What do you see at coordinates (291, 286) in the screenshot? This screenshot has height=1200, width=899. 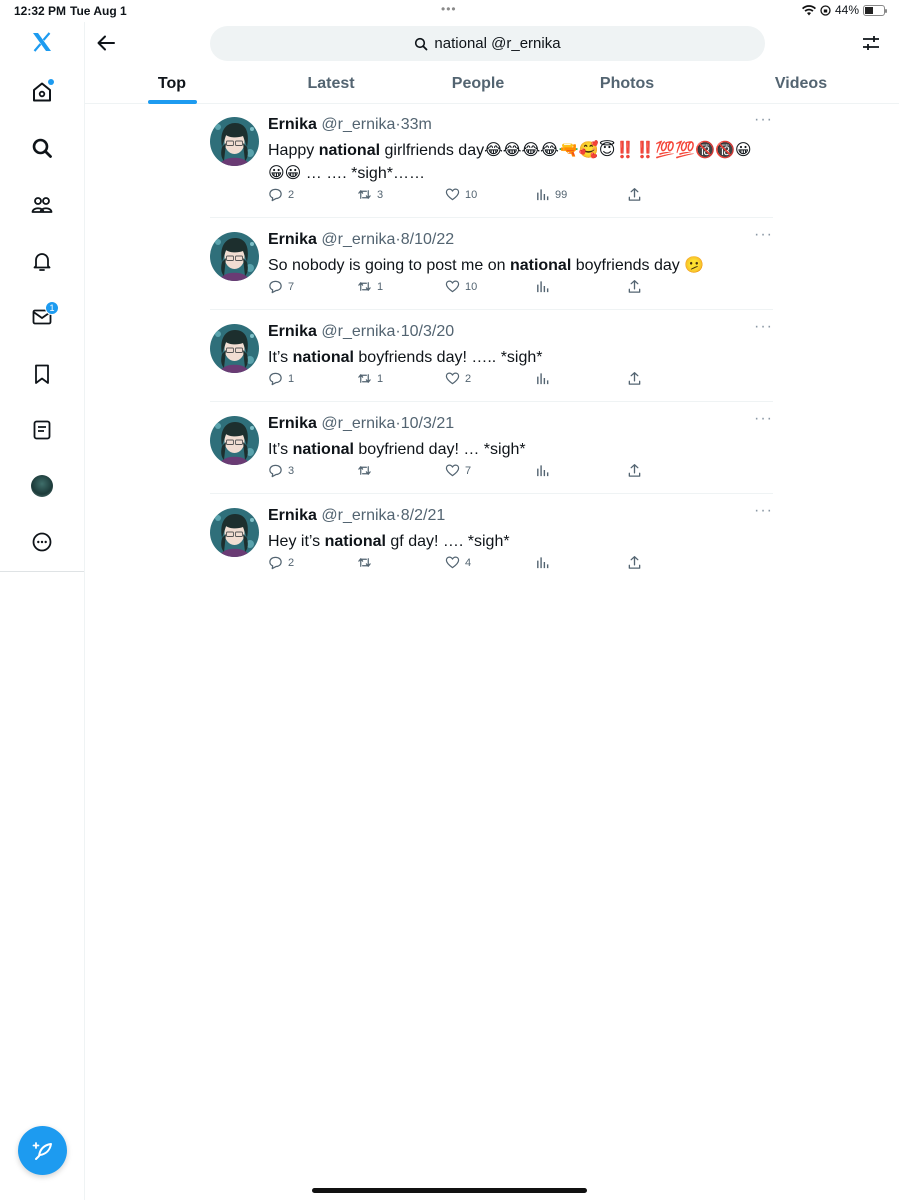 I see `replie-count: 7` at bounding box center [291, 286].